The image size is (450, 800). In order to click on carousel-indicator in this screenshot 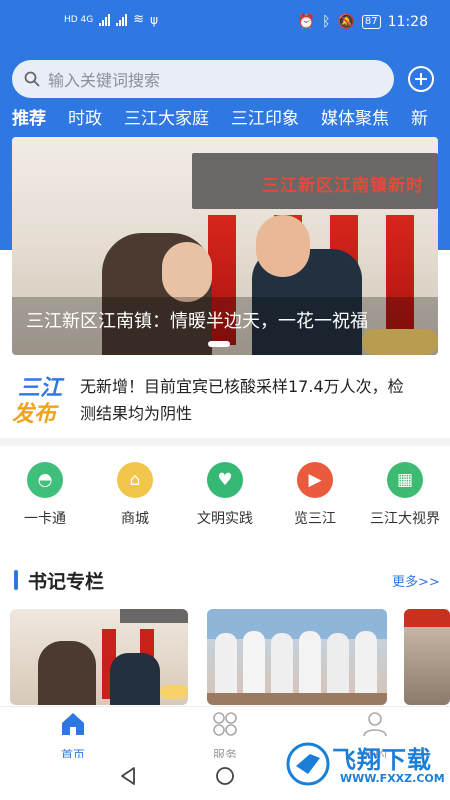, I will do `click(219, 344)`.